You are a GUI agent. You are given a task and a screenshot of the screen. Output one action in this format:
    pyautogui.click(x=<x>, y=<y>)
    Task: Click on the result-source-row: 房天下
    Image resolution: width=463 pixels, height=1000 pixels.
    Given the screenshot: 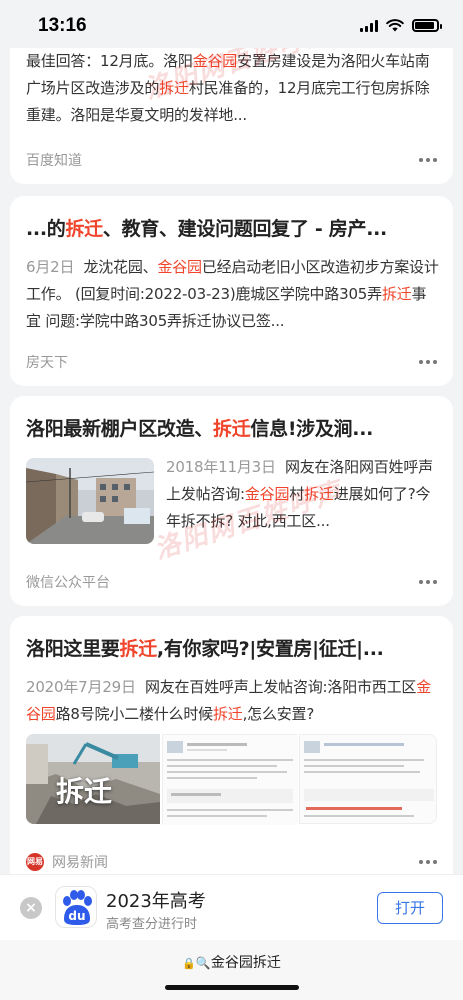 What is the action you would take?
    pyautogui.click(x=231, y=362)
    